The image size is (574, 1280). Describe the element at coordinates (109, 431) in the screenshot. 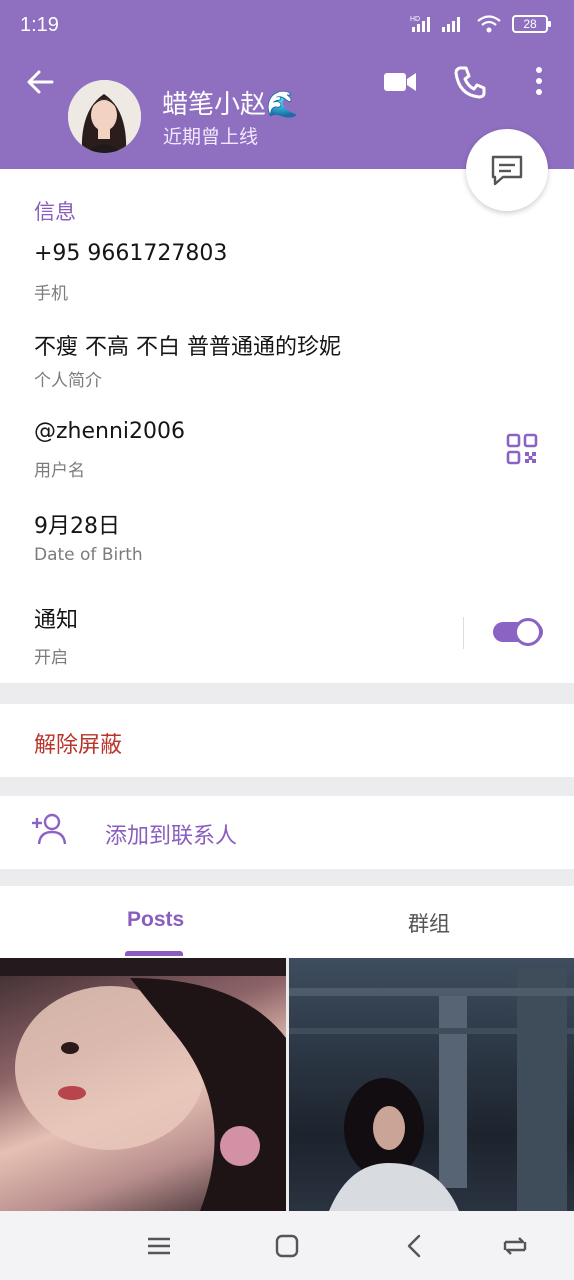

I see `username-value: @zhenni2006` at that location.